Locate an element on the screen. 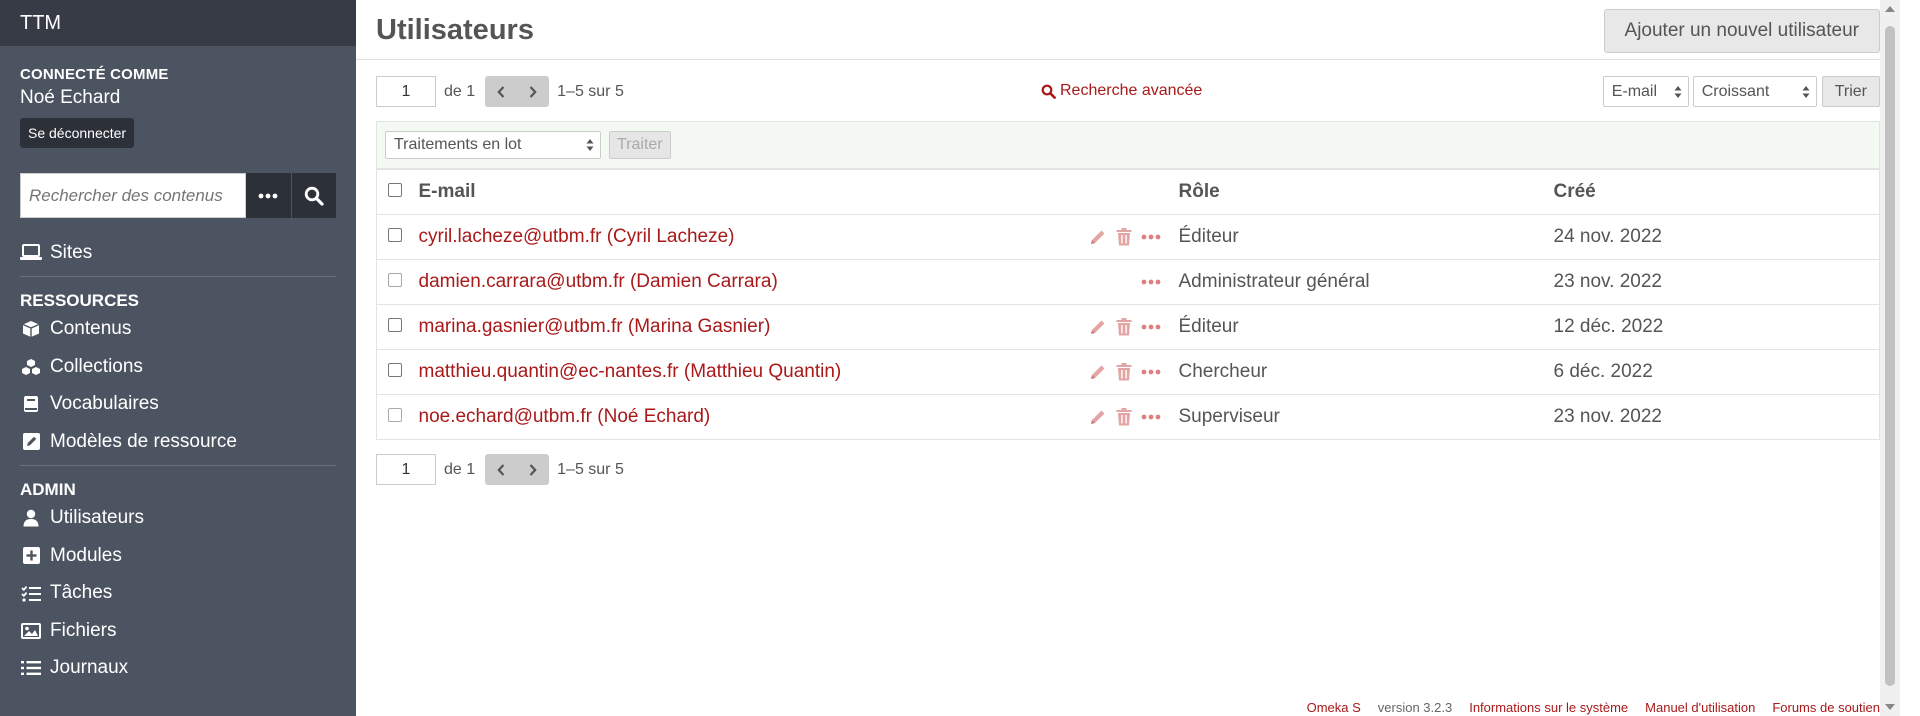 Image resolution: width=1920 pixels, height=716 pixels. advanced-search-link: Recherche avancée is located at coordinates (1121, 91).